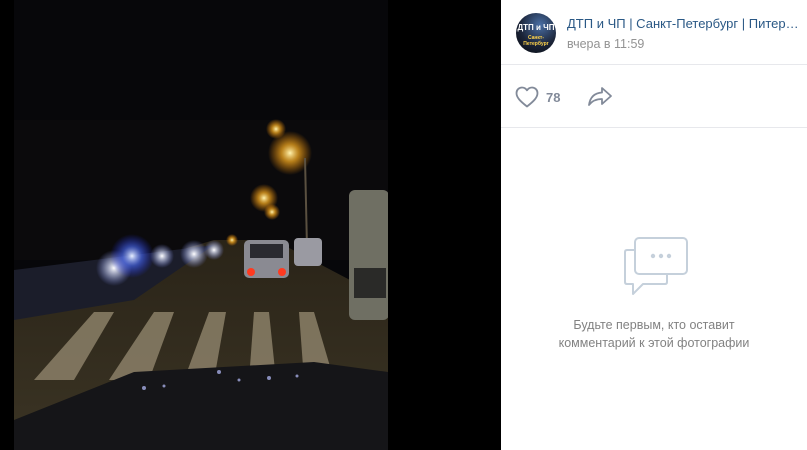 The width and height of the screenshot is (807, 450). I want to click on share-button, so click(601, 96).